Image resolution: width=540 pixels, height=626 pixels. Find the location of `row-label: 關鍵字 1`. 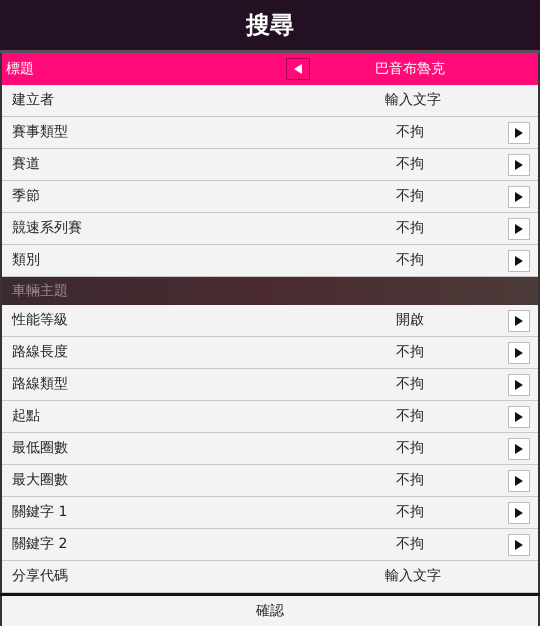

row-label: 關鍵字 1 is located at coordinates (40, 512).